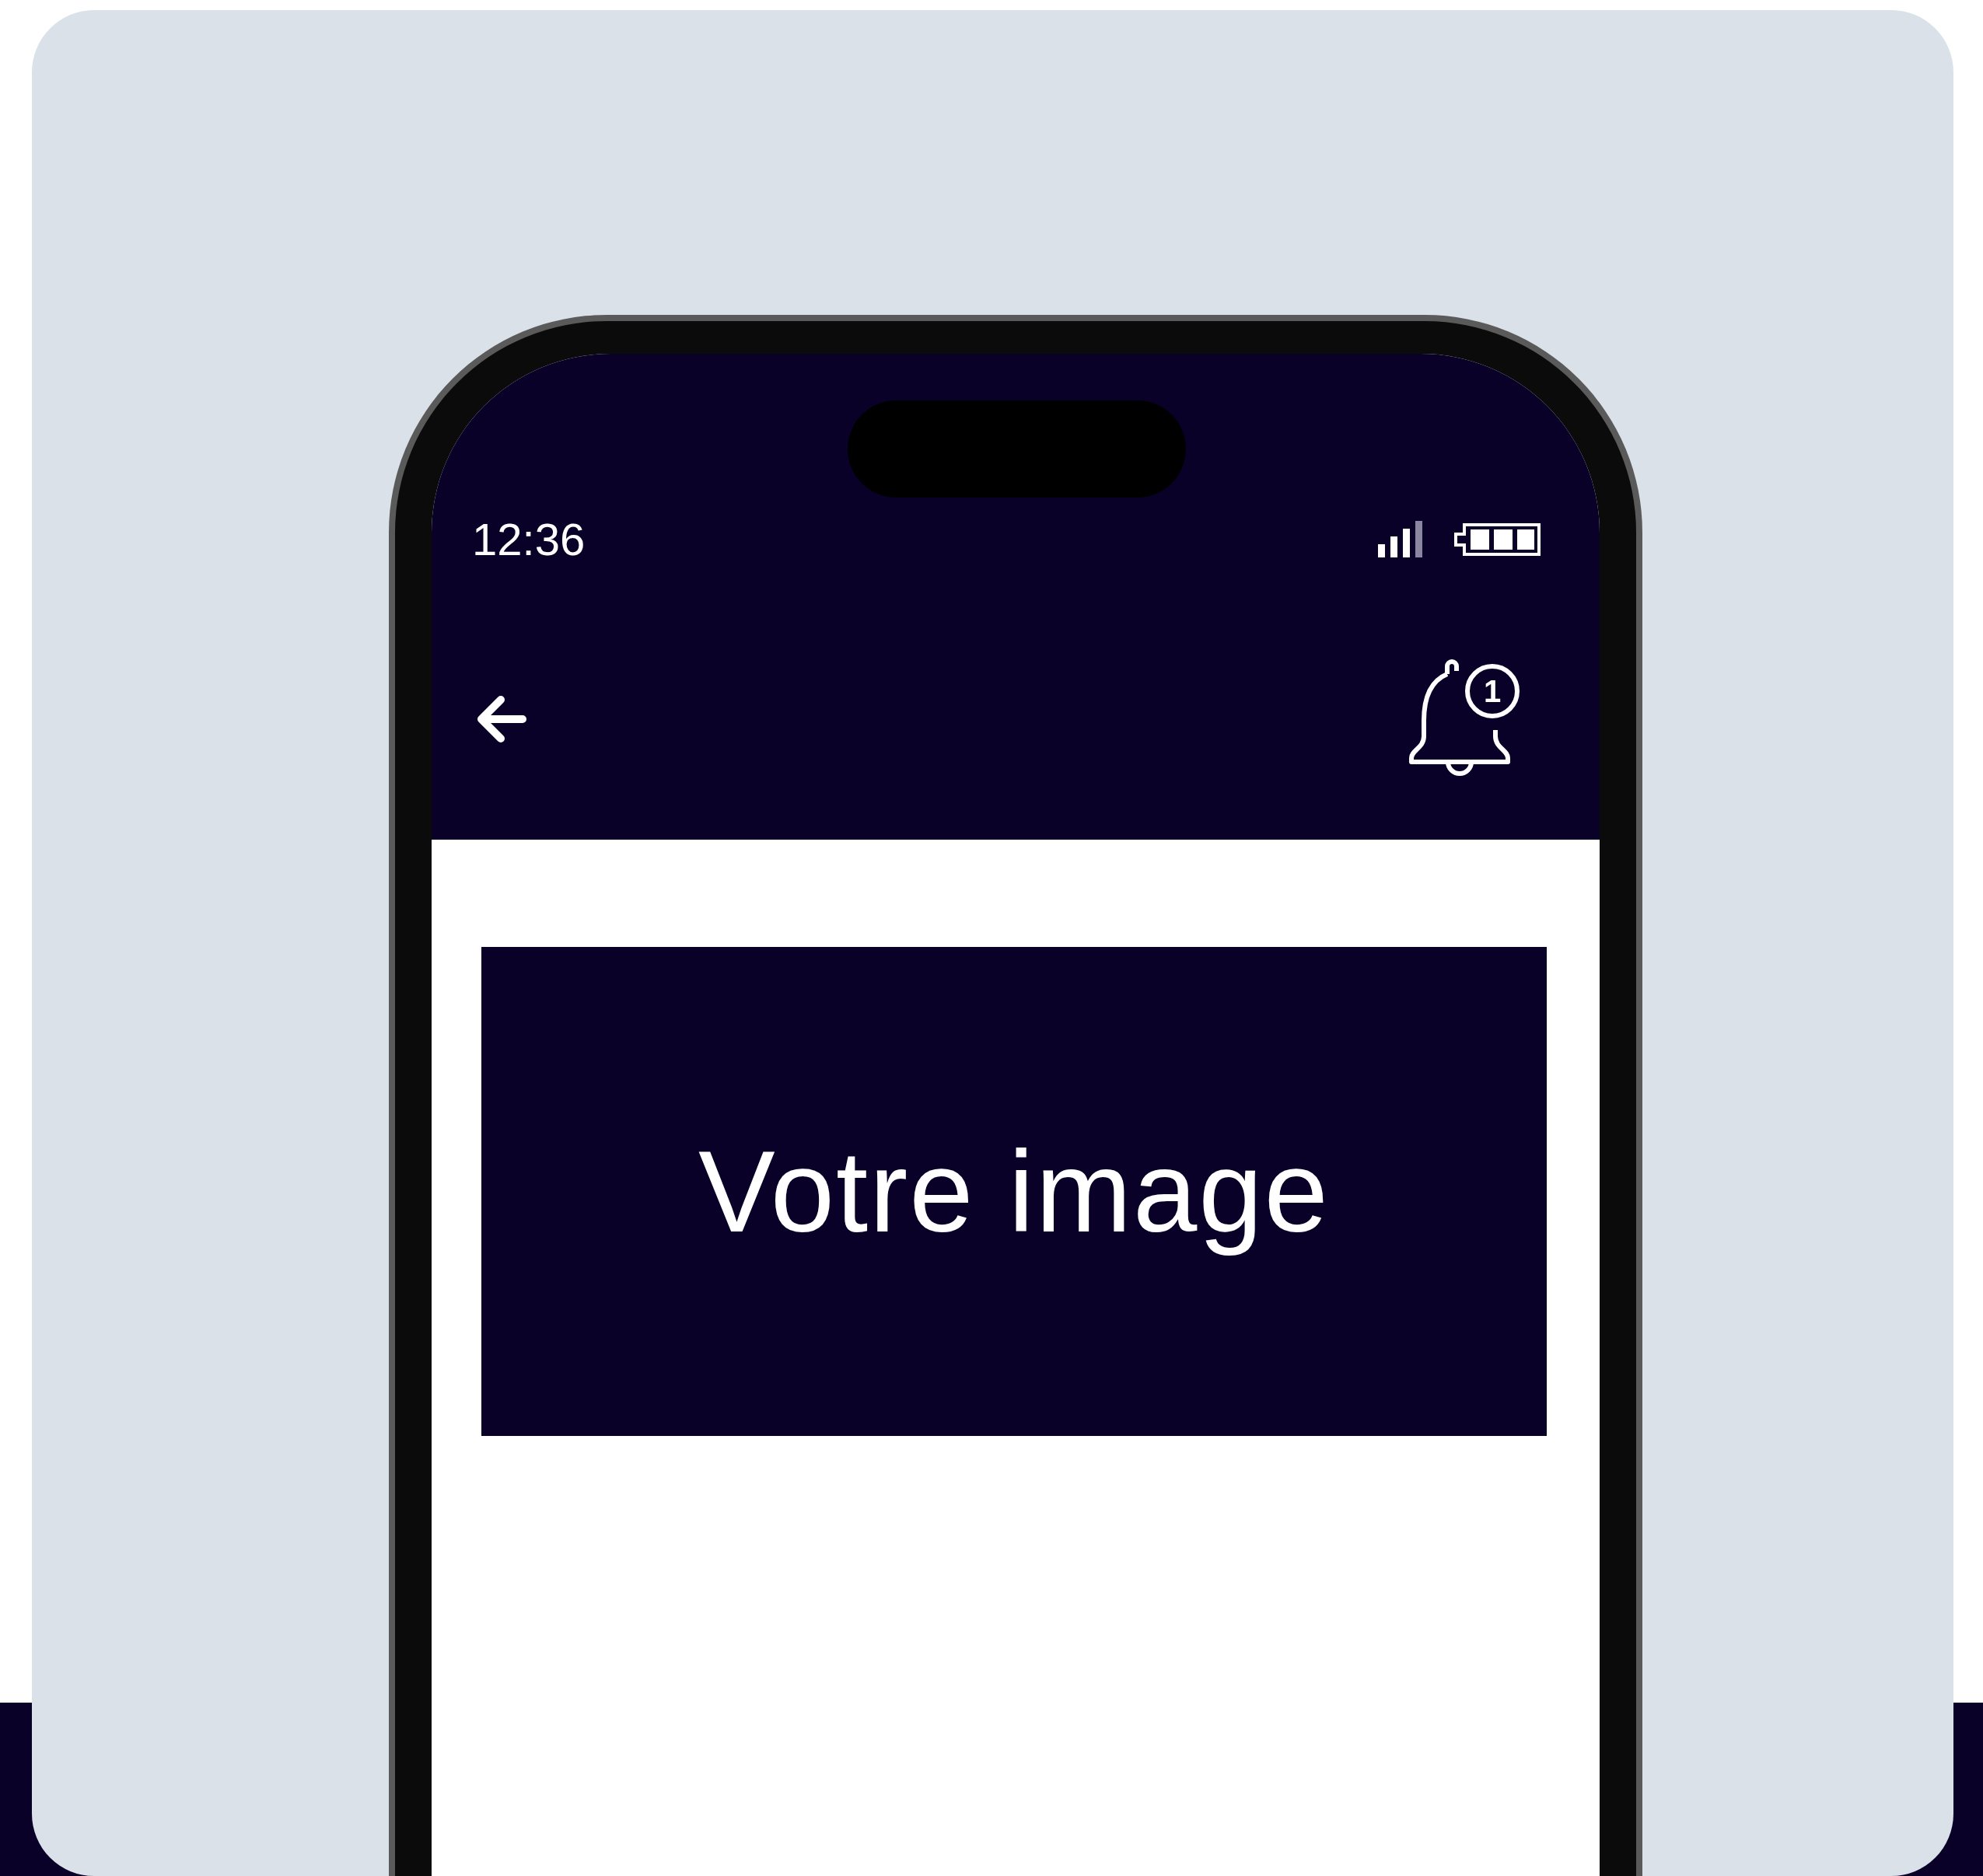  What do you see at coordinates (1459, 717) in the screenshot?
I see `bell-icon` at bounding box center [1459, 717].